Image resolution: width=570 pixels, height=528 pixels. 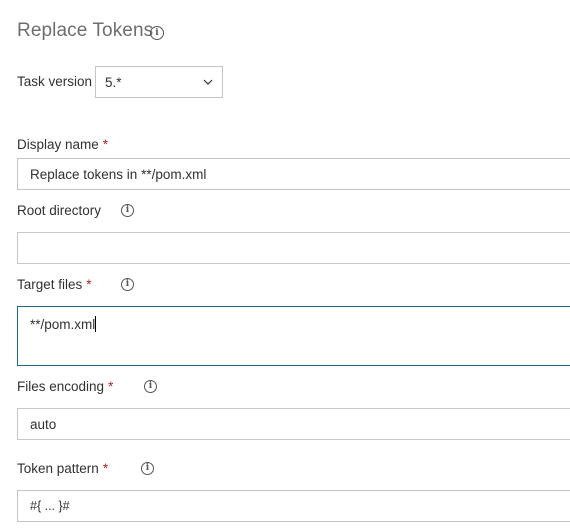 What do you see at coordinates (85, 30) in the screenshot?
I see `section-title: Replace Tokens` at bounding box center [85, 30].